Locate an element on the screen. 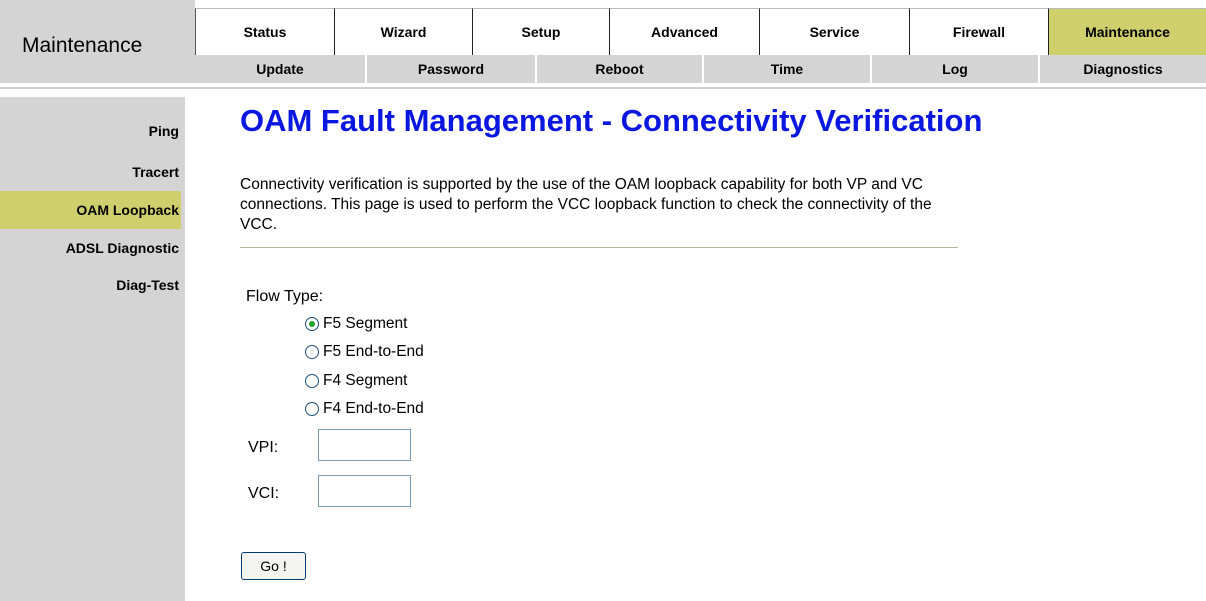 The height and width of the screenshot is (601, 1206). flow-option-f4-segment: F4 Segment is located at coordinates (356, 381).